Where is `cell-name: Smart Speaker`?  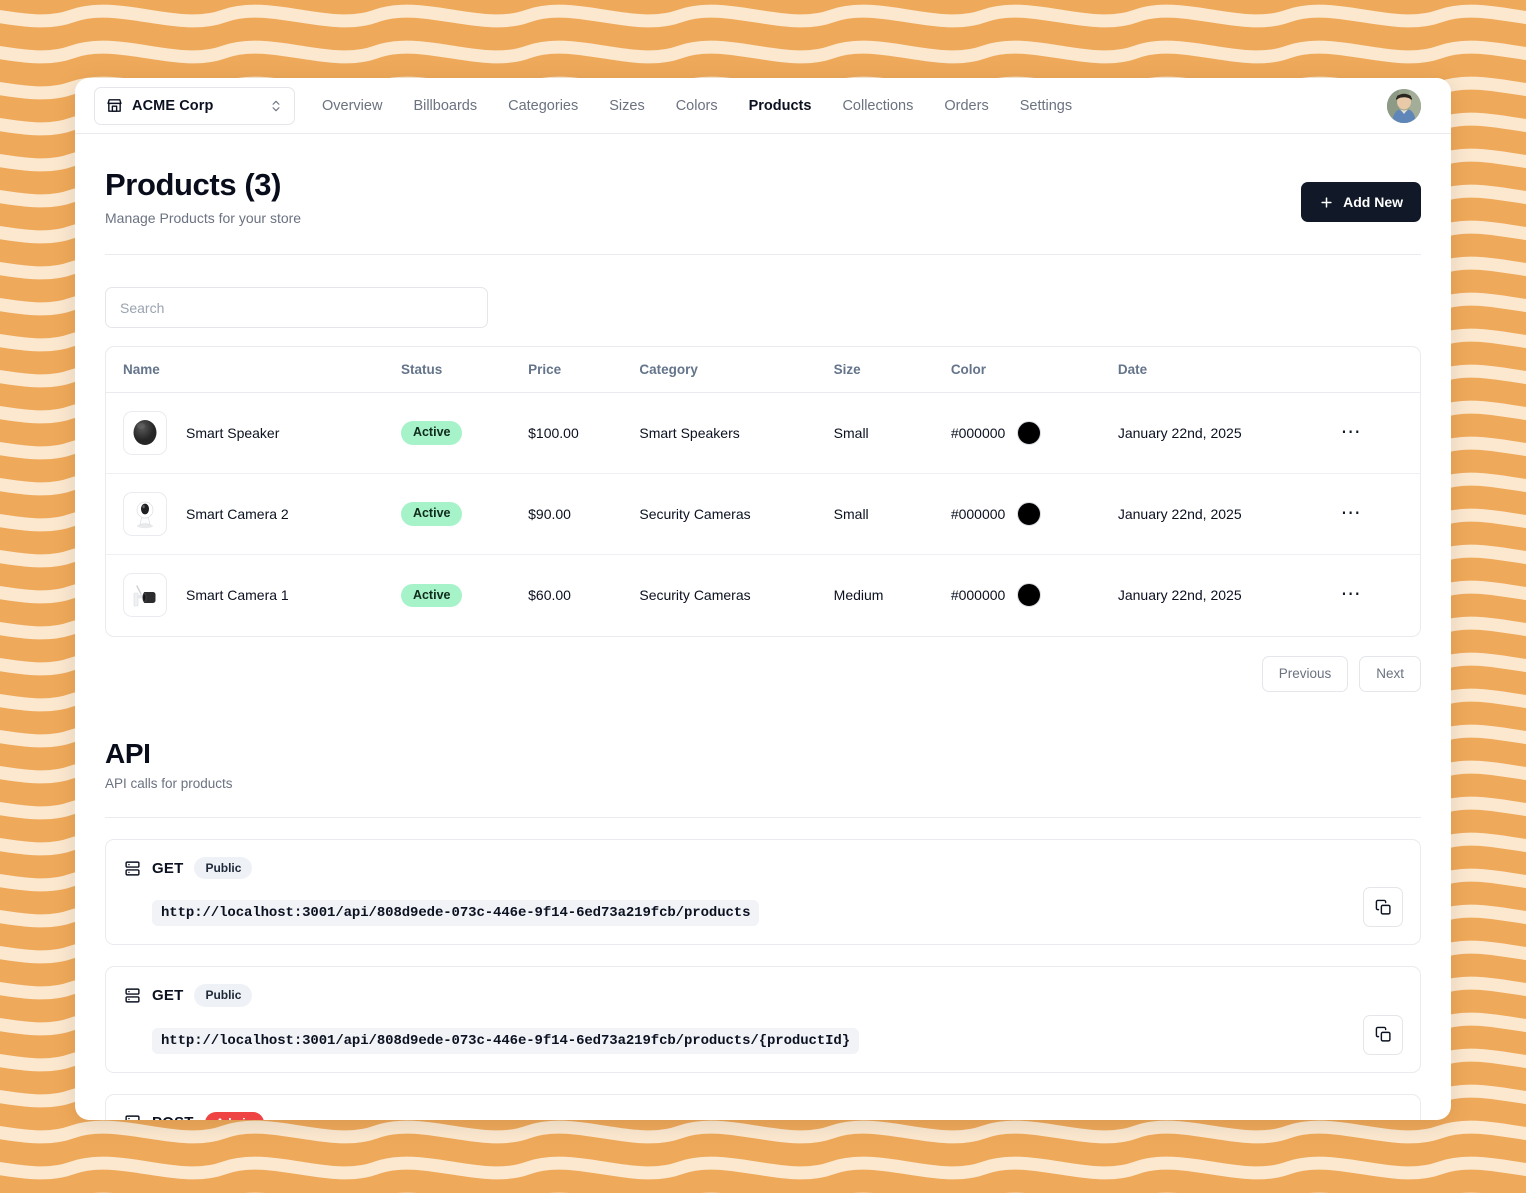
cell-name: Smart Speaker is located at coordinates (253, 433).